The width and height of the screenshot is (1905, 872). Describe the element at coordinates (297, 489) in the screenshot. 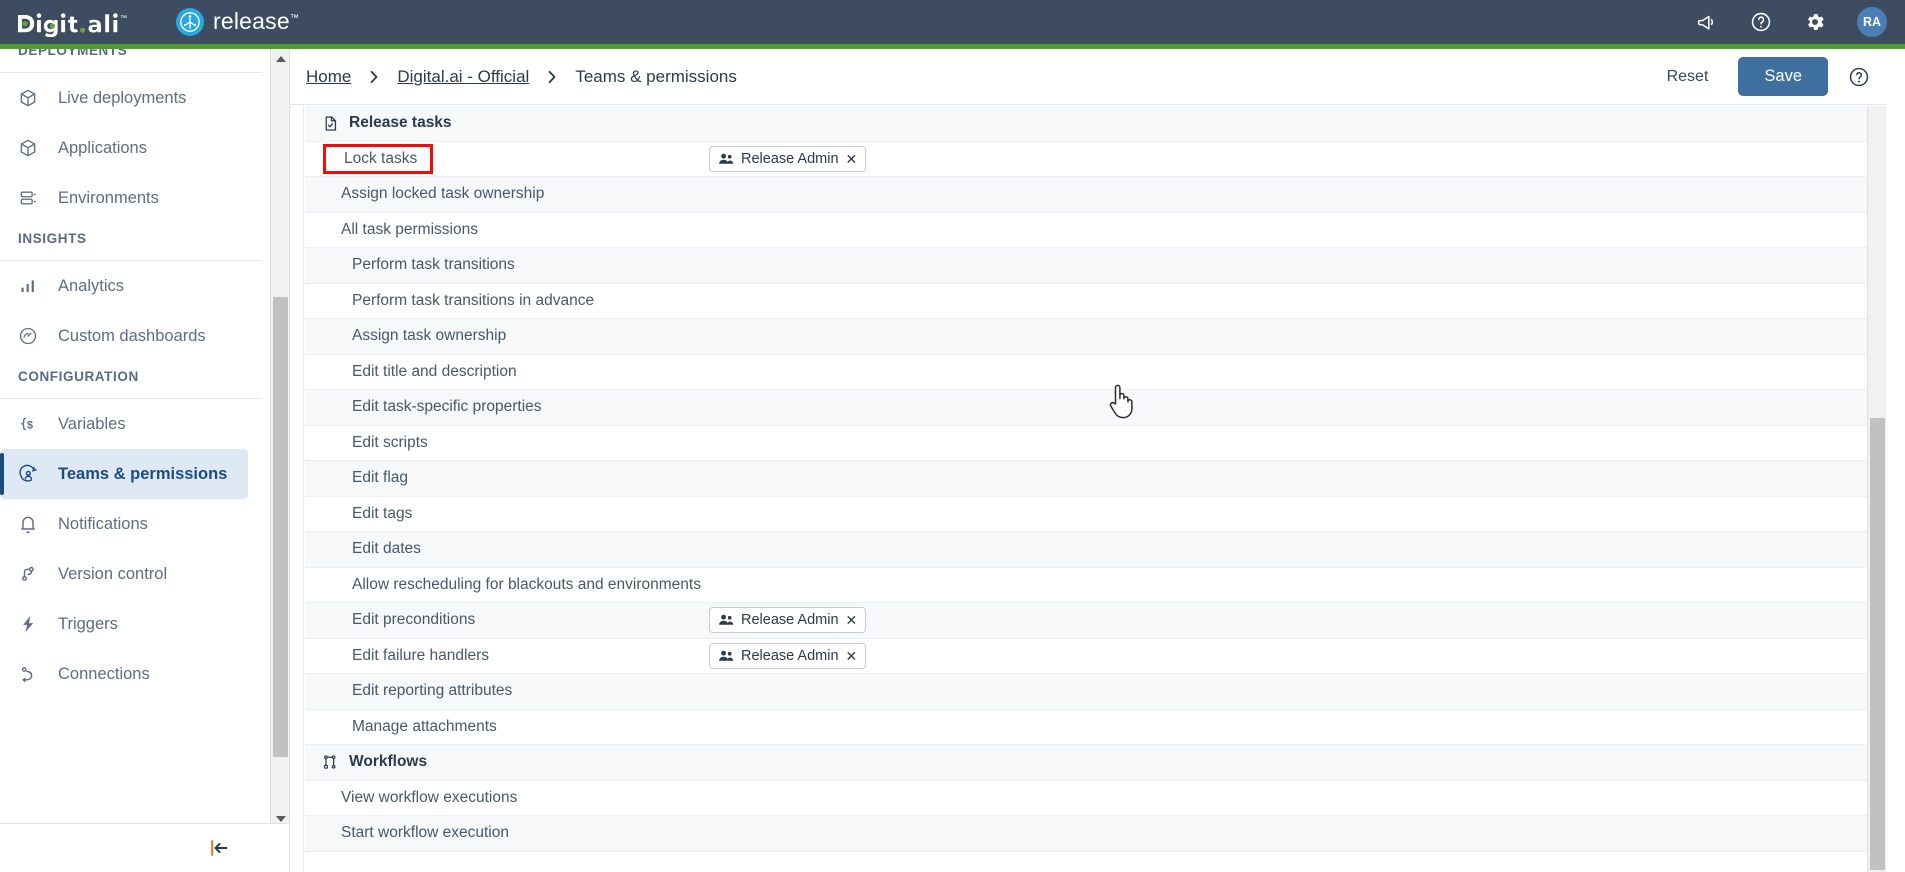

I see `permissions-left-gutter` at that location.